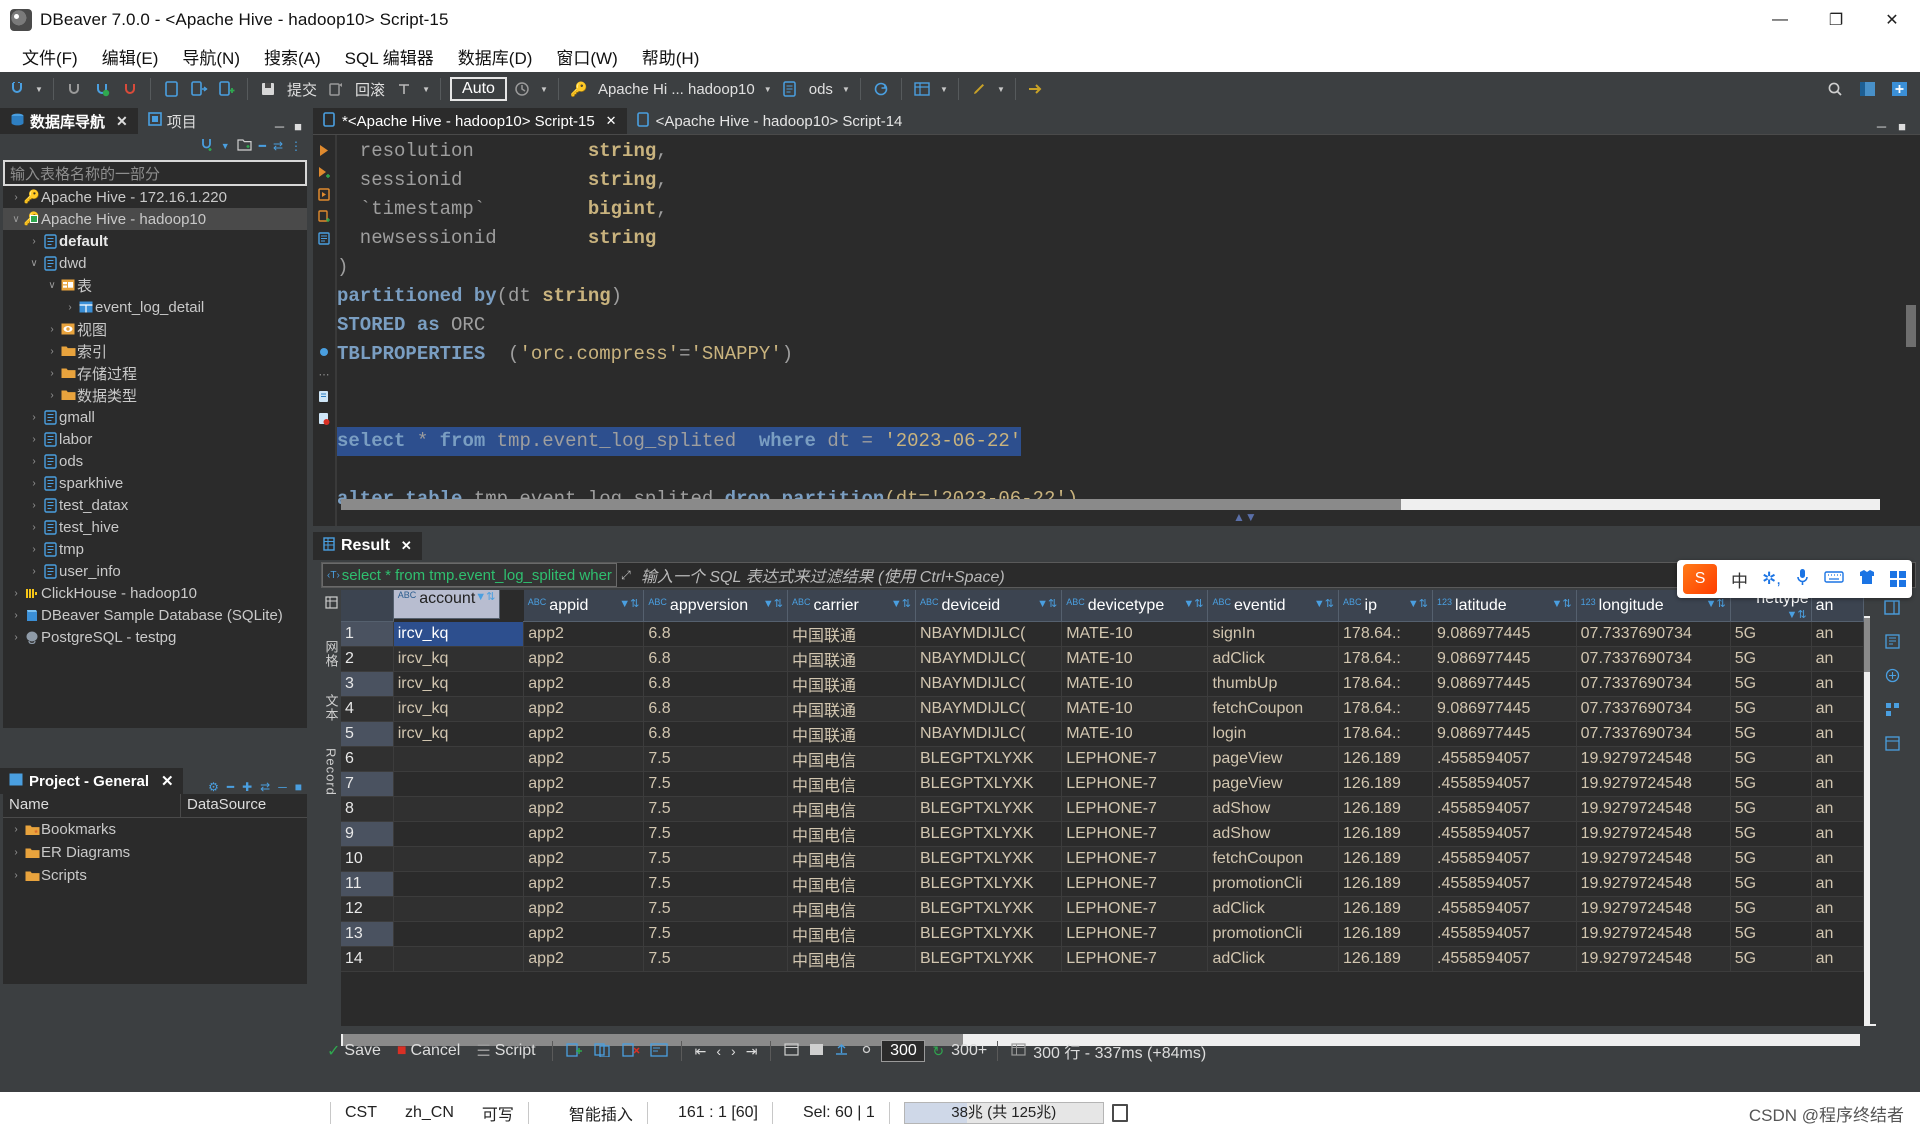 The image size is (1920, 1134). Describe the element at coordinates (676, 89) in the screenshot. I see `active-connection-selector: Apache Hi ... hadoop10` at that location.